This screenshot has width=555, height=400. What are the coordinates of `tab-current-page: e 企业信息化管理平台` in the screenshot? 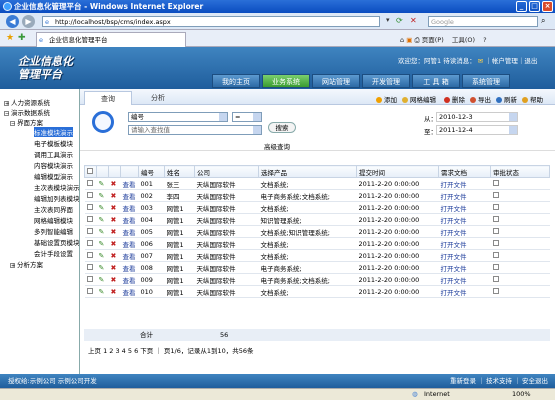 It's located at (111, 39).